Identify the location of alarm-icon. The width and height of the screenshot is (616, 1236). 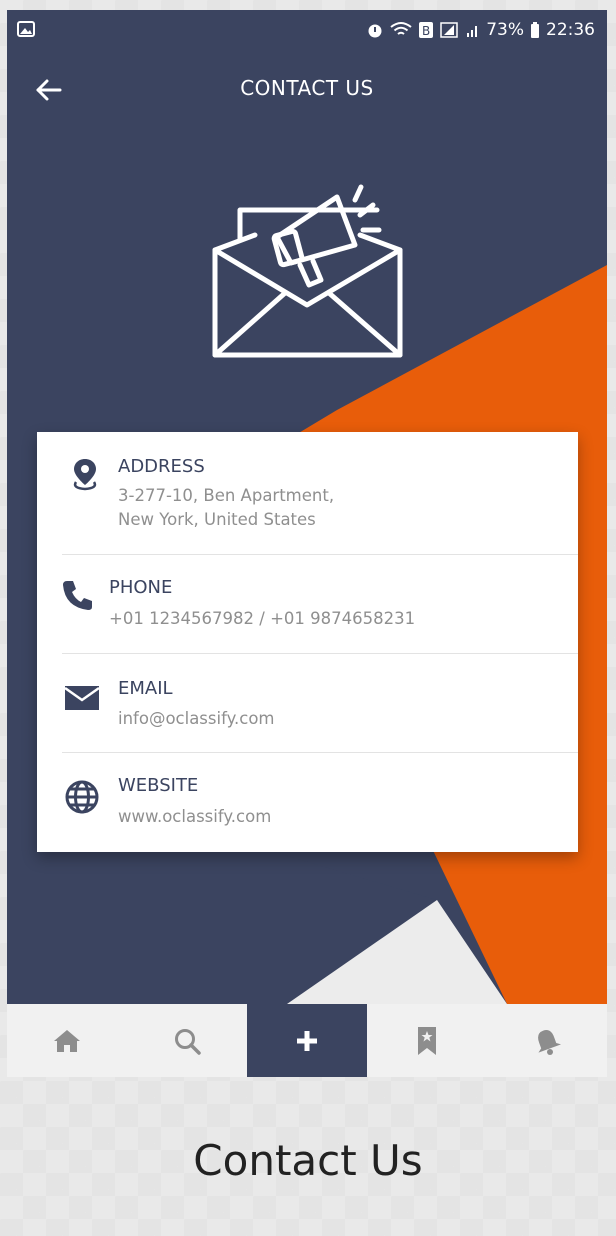
(375, 31).